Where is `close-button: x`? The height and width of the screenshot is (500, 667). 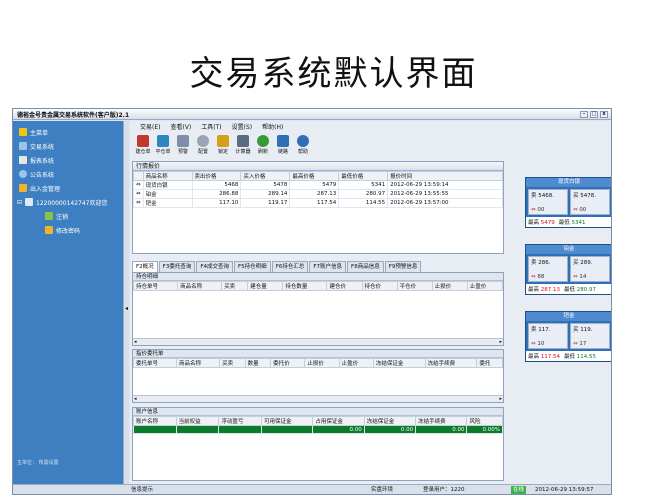
close-button: x is located at coordinates (604, 114).